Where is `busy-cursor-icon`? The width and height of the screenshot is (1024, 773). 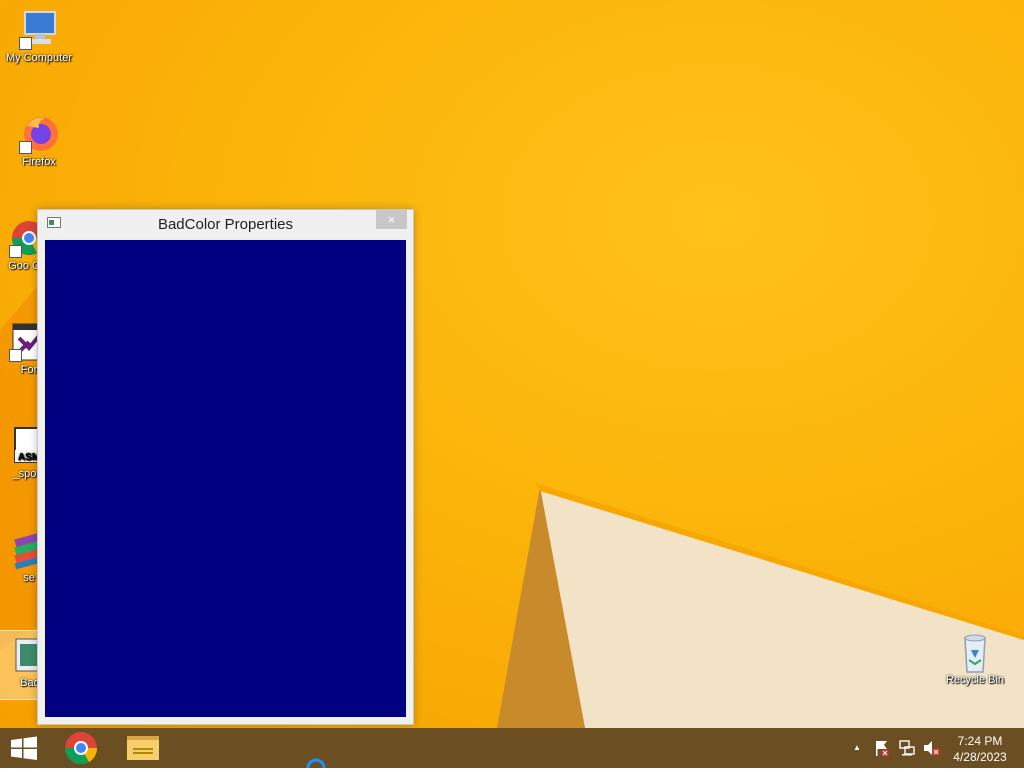
busy-cursor-icon is located at coordinates (316, 763).